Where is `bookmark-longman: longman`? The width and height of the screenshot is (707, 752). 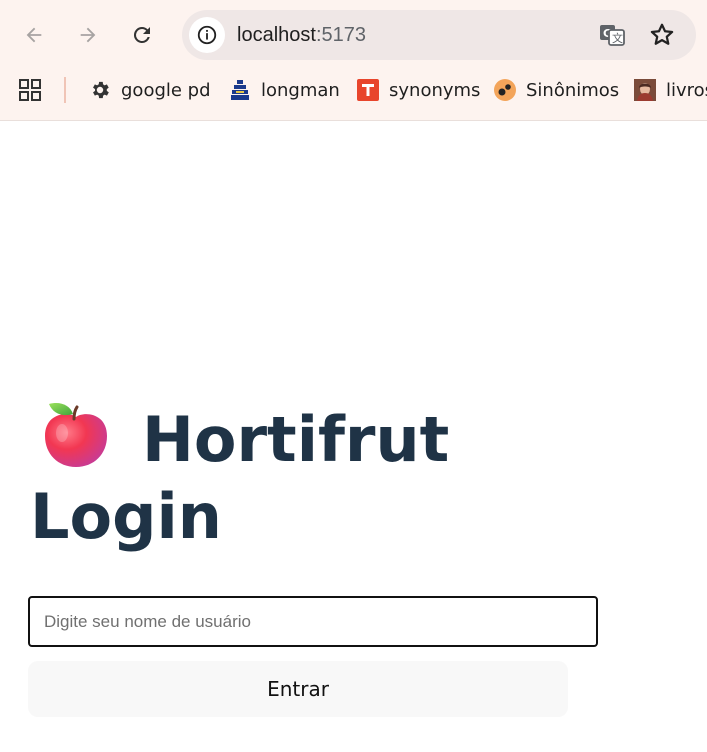 bookmark-longman: longman is located at coordinates (284, 90).